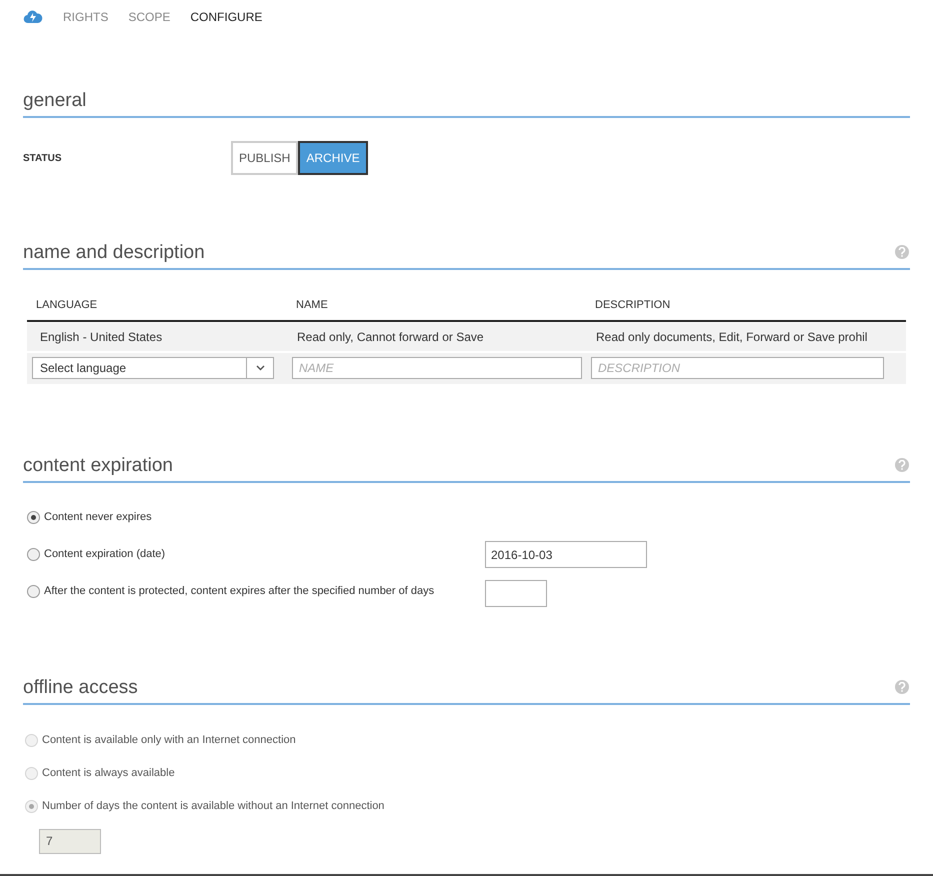  Describe the element at coordinates (85, 17) in the screenshot. I see `nav-tab: RIGHTS` at that location.